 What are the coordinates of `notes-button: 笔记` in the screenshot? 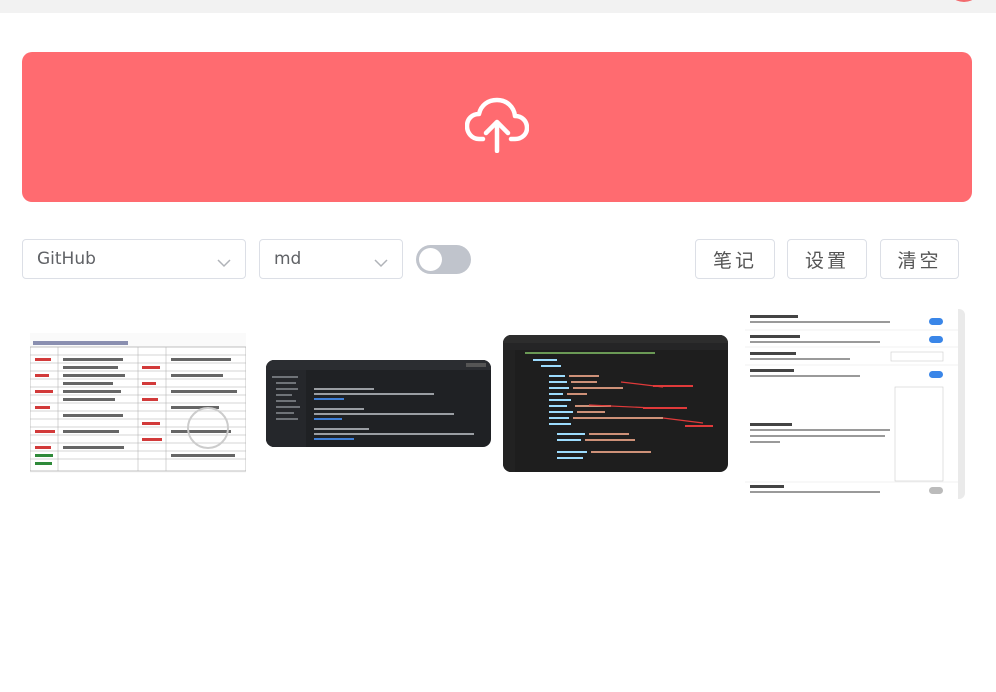 It's located at (735, 259).